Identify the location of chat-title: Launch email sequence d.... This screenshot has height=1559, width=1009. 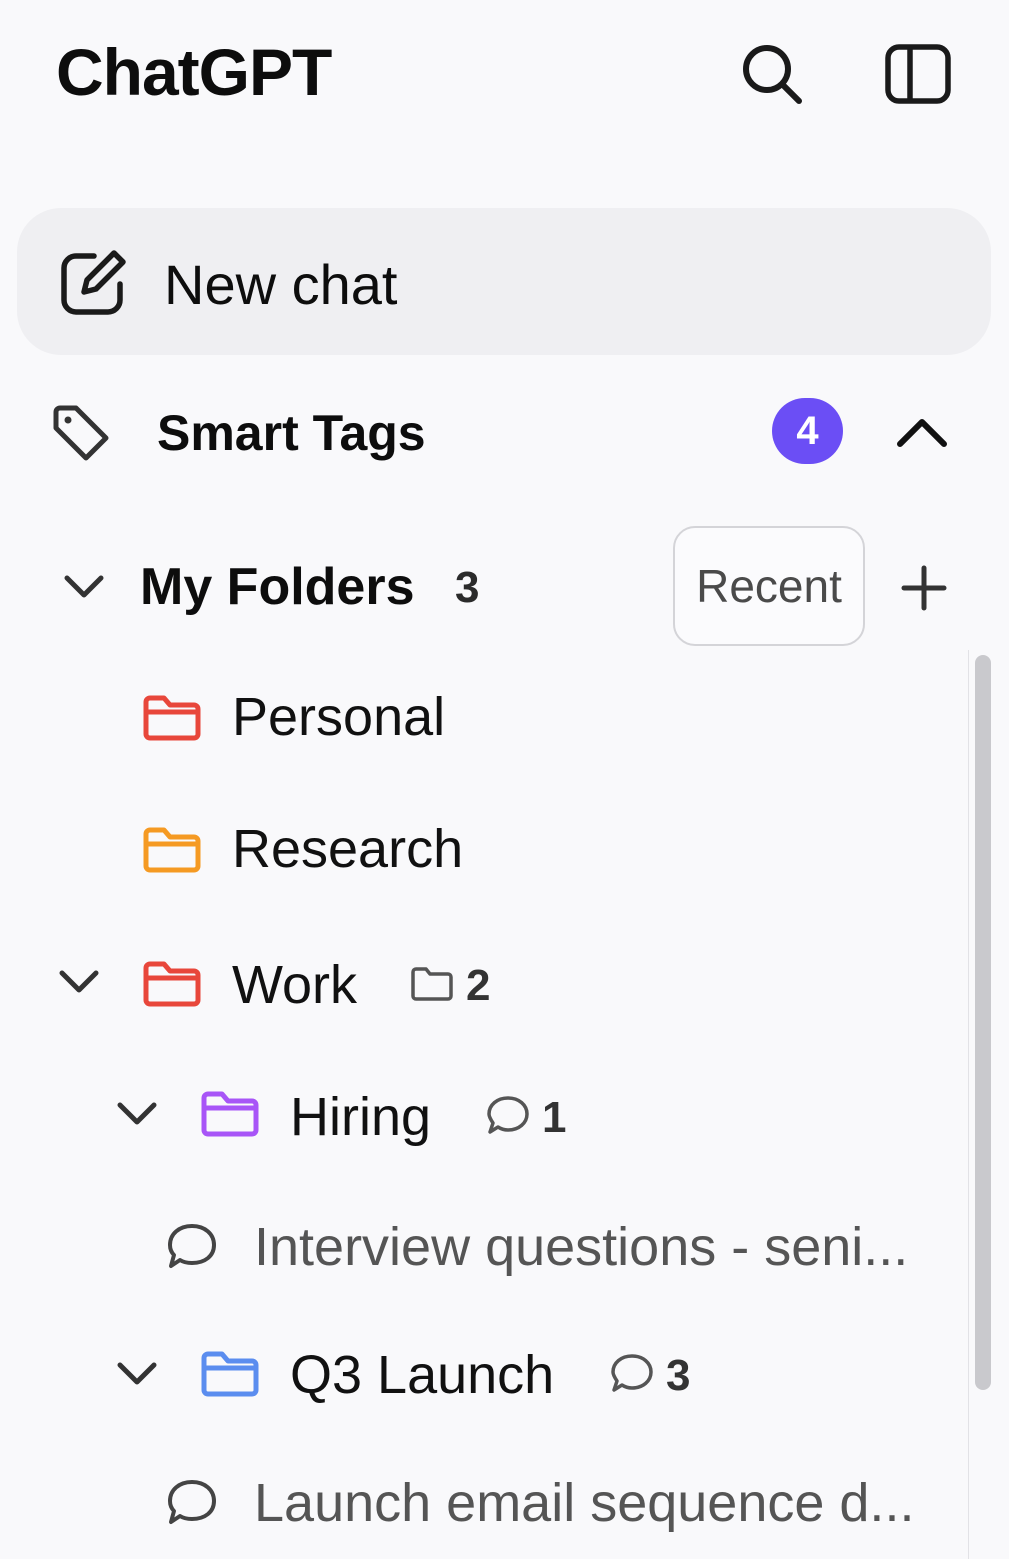
(584, 1503).